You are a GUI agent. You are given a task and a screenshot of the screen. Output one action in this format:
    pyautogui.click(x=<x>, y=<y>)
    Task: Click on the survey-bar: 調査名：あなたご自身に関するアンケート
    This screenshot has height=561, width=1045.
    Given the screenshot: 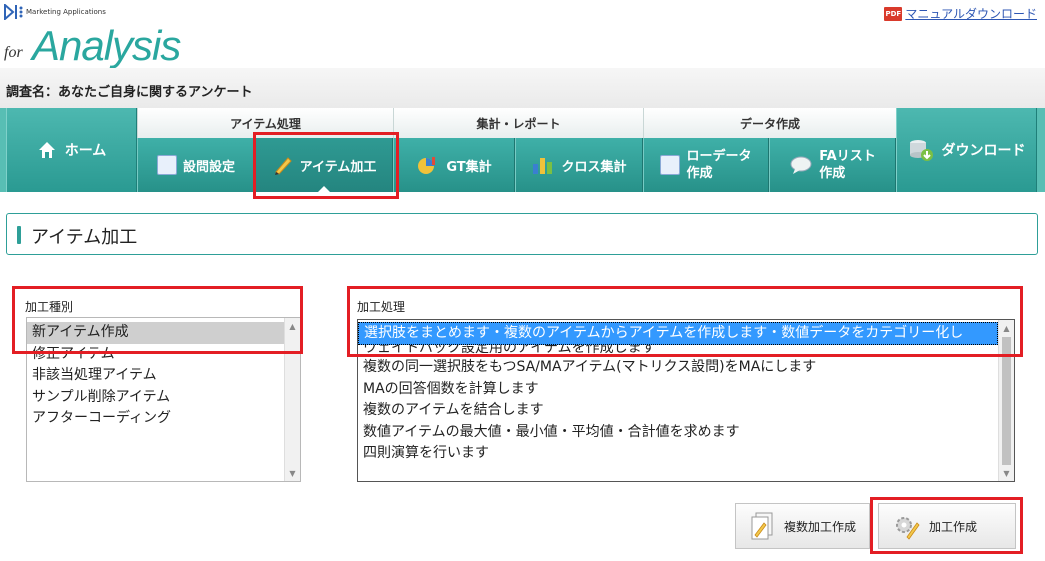 What is the action you would take?
    pyautogui.click(x=522, y=88)
    